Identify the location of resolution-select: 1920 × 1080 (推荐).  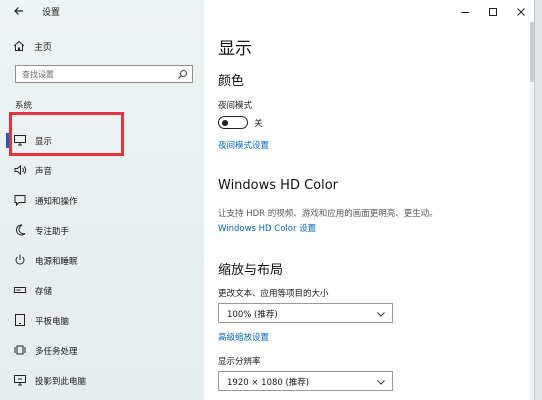
(305, 381).